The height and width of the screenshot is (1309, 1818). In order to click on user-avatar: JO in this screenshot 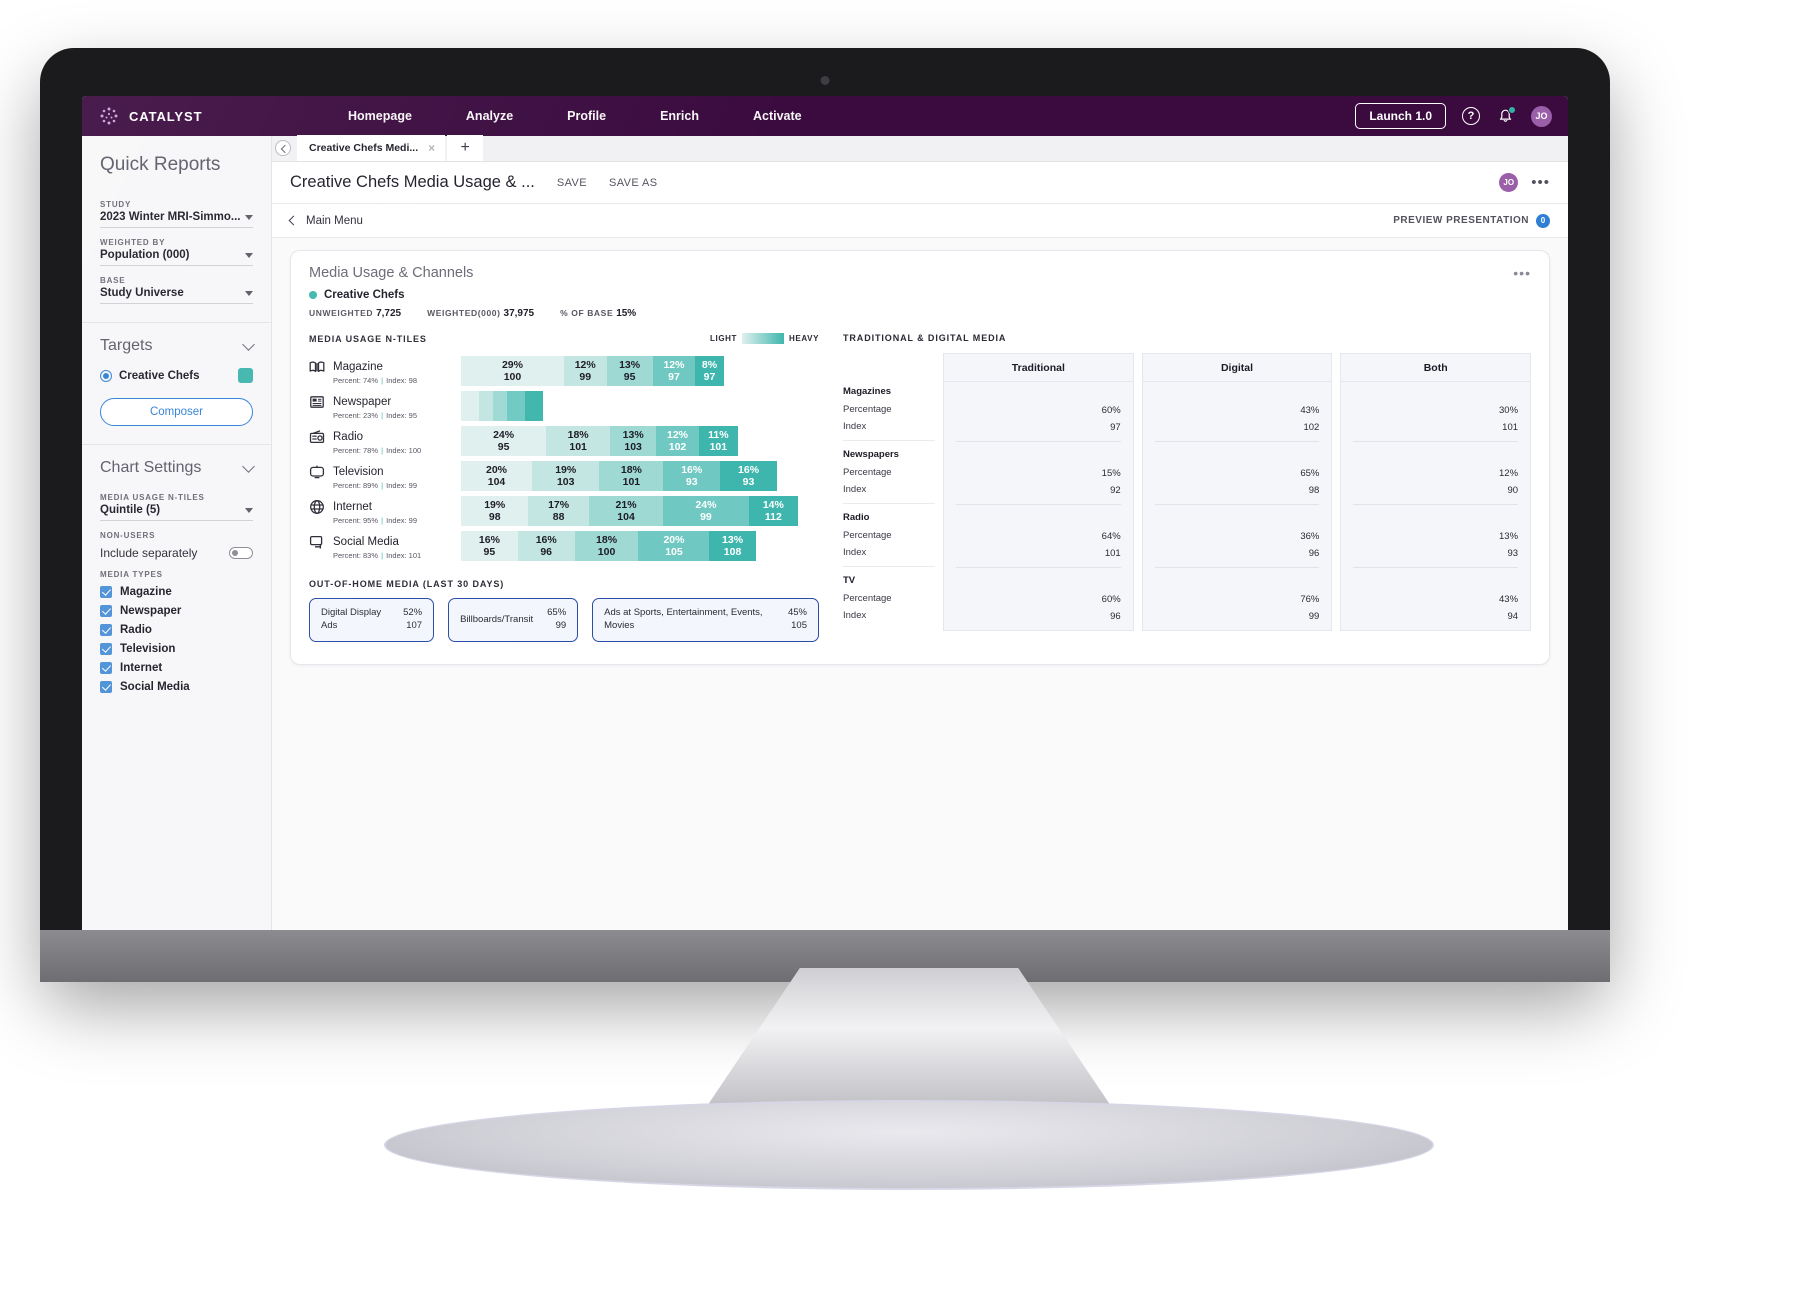, I will do `click(1541, 116)`.